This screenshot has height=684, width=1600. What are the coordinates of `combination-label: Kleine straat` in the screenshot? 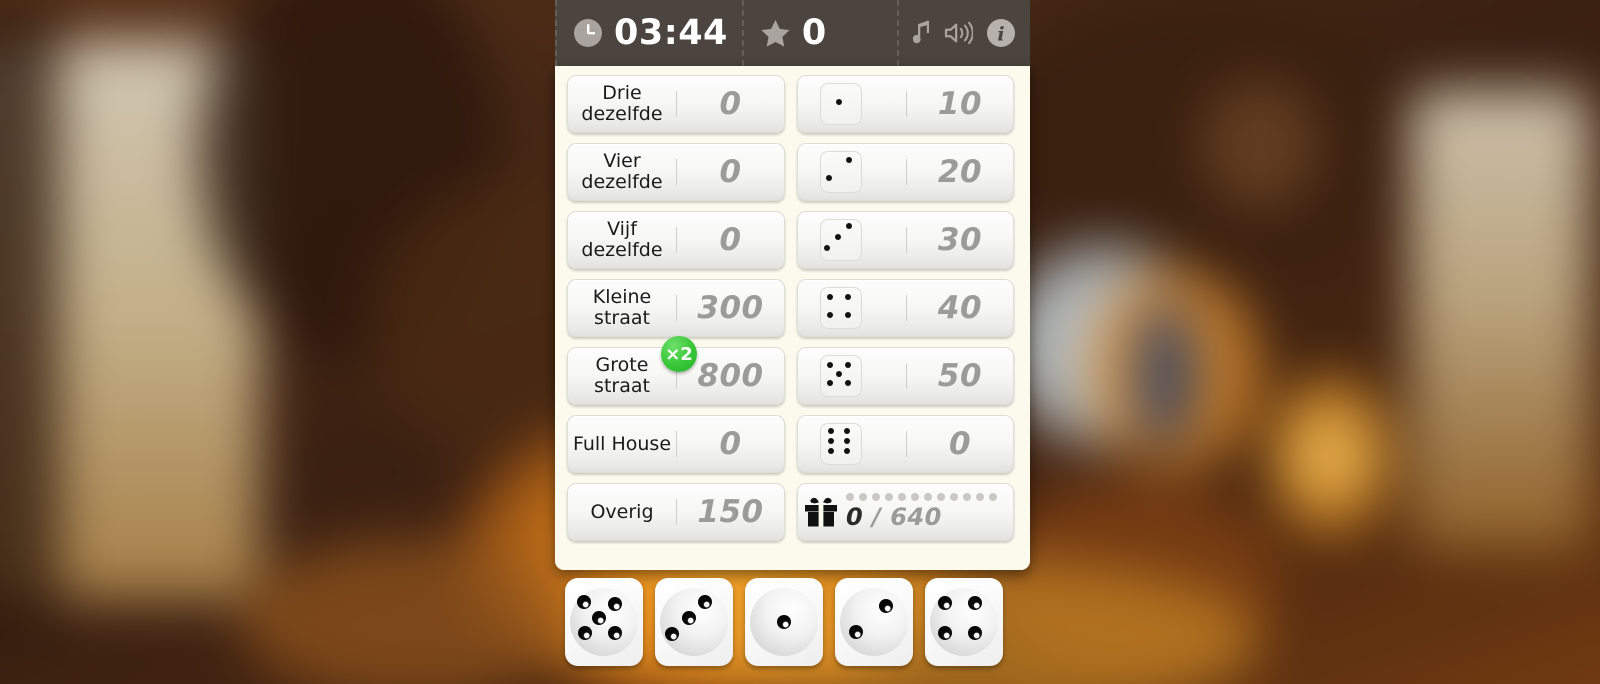 It's located at (622, 307).